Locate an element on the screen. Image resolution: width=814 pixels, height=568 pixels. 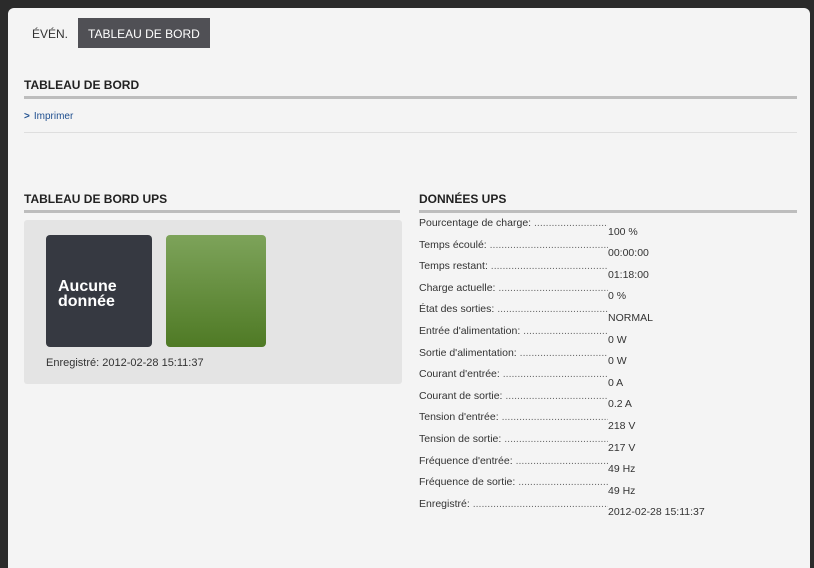
ups-data-label-text: Charge actuelle: is located at coordinates (457, 287).